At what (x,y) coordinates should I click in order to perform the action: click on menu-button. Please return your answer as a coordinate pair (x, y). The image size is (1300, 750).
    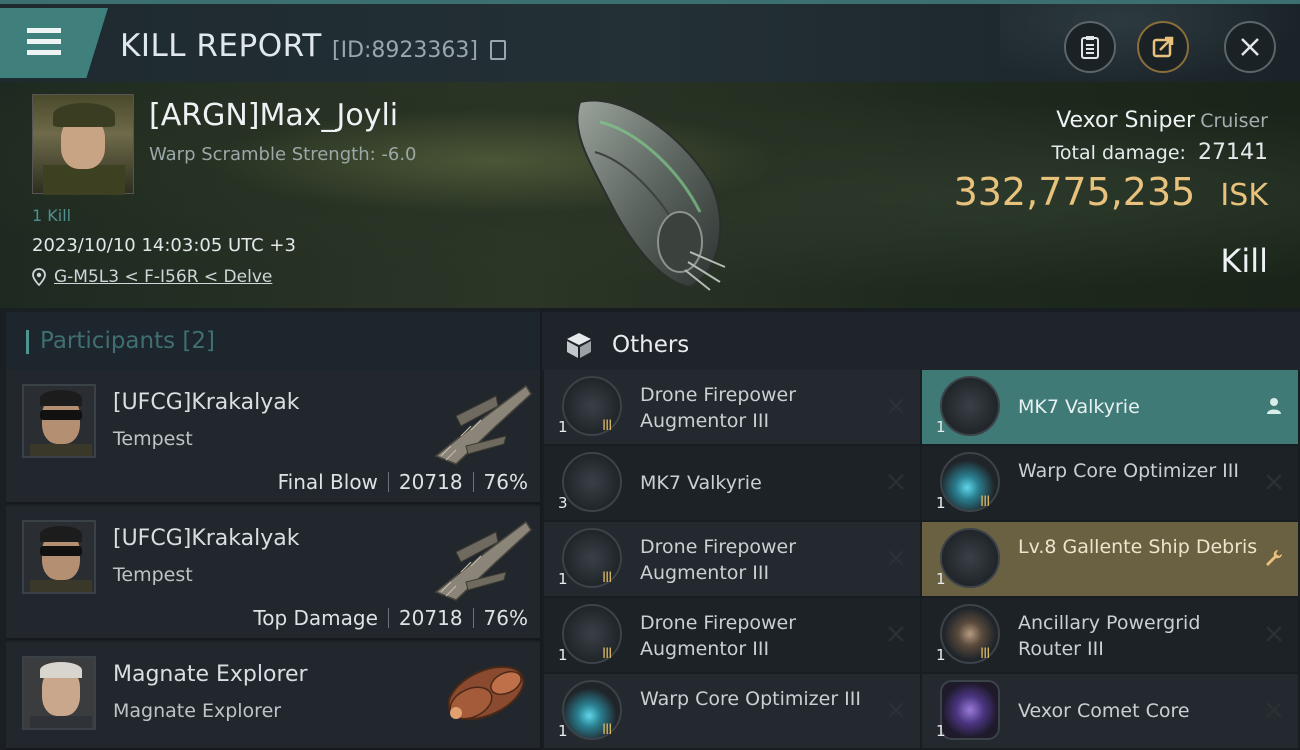
    Looking at the image, I should click on (54, 43).